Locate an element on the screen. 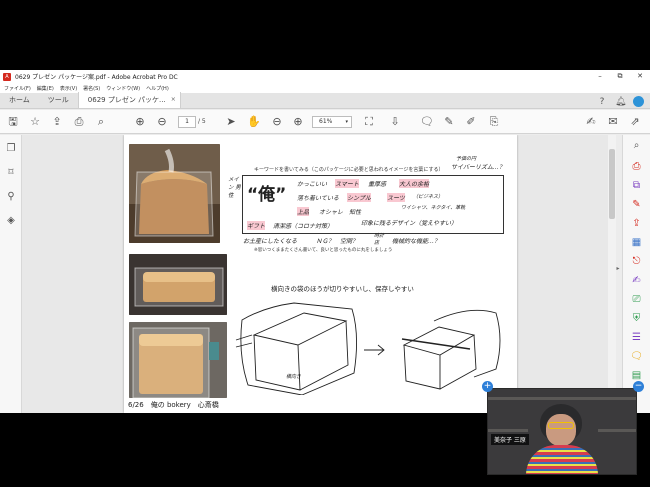 The image size is (650, 487). left-nav-panel: ❐ ⌑ ⚲ ◈ is located at coordinates (11, 274).